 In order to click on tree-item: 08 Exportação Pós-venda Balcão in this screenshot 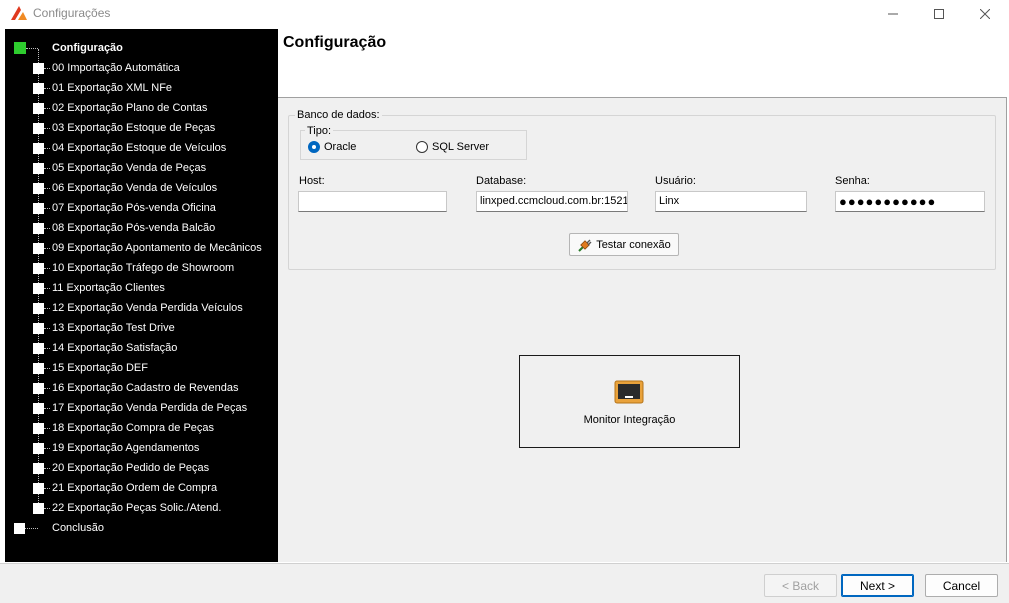, I will do `click(141, 229)`.